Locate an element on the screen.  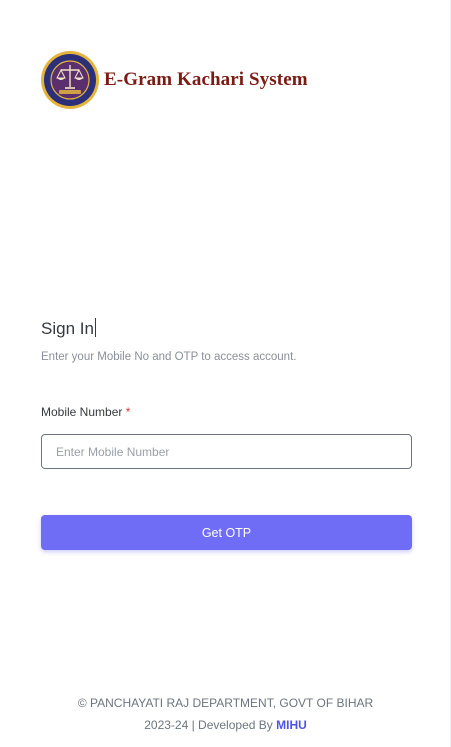
get-otp-button: Get OTP is located at coordinates (226, 532).